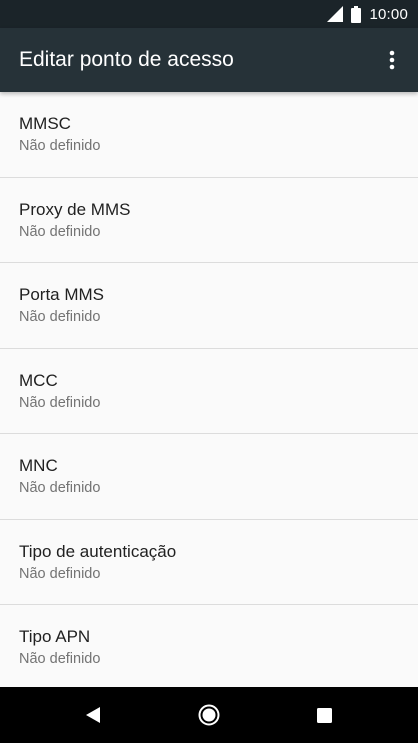 This screenshot has height=743, width=418. I want to click on recents-button, so click(324, 715).